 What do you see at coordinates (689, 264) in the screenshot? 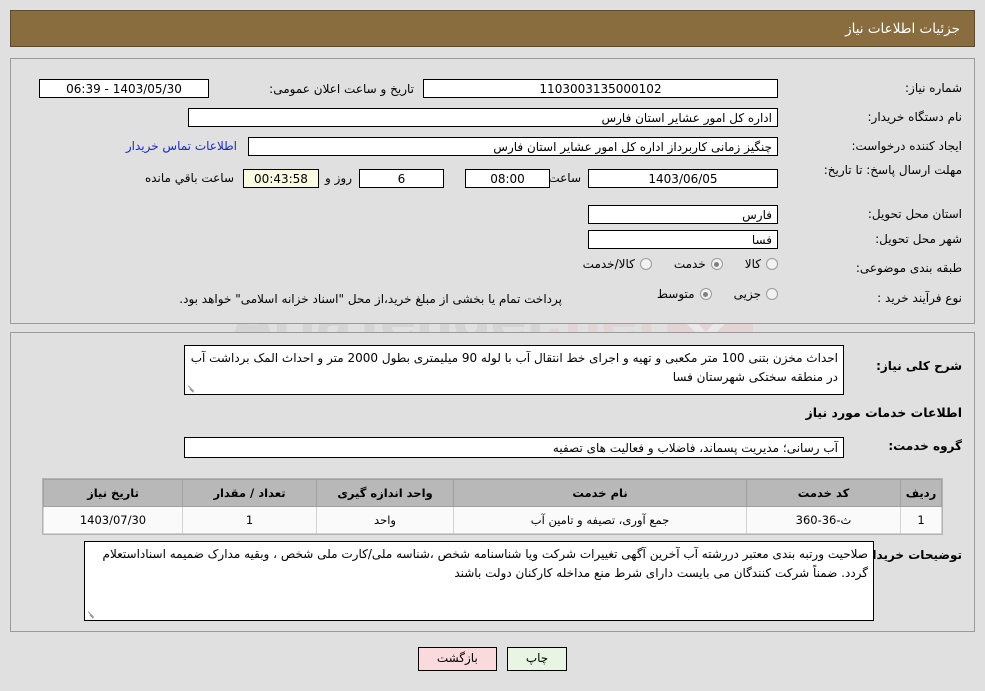
I see `radio-label-khedmat: خدمت` at bounding box center [689, 264].